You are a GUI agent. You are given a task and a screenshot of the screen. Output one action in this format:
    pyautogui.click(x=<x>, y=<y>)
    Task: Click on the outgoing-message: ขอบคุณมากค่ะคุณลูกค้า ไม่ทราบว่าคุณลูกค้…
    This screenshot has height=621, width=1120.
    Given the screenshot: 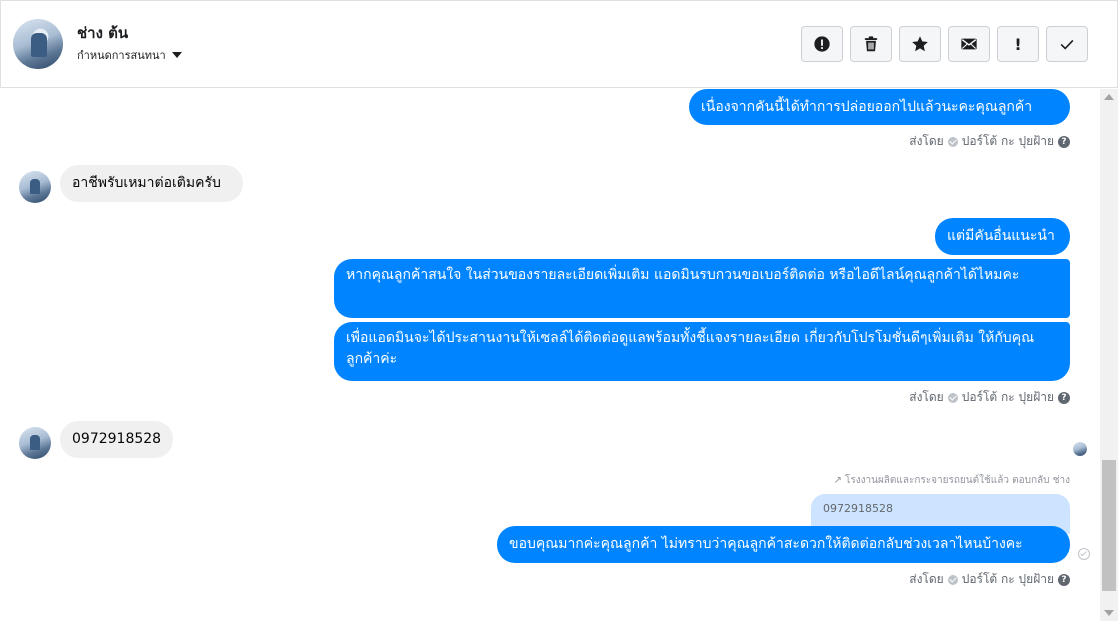 What is the action you would take?
    pyautogui.click(x=783, y=544)
    